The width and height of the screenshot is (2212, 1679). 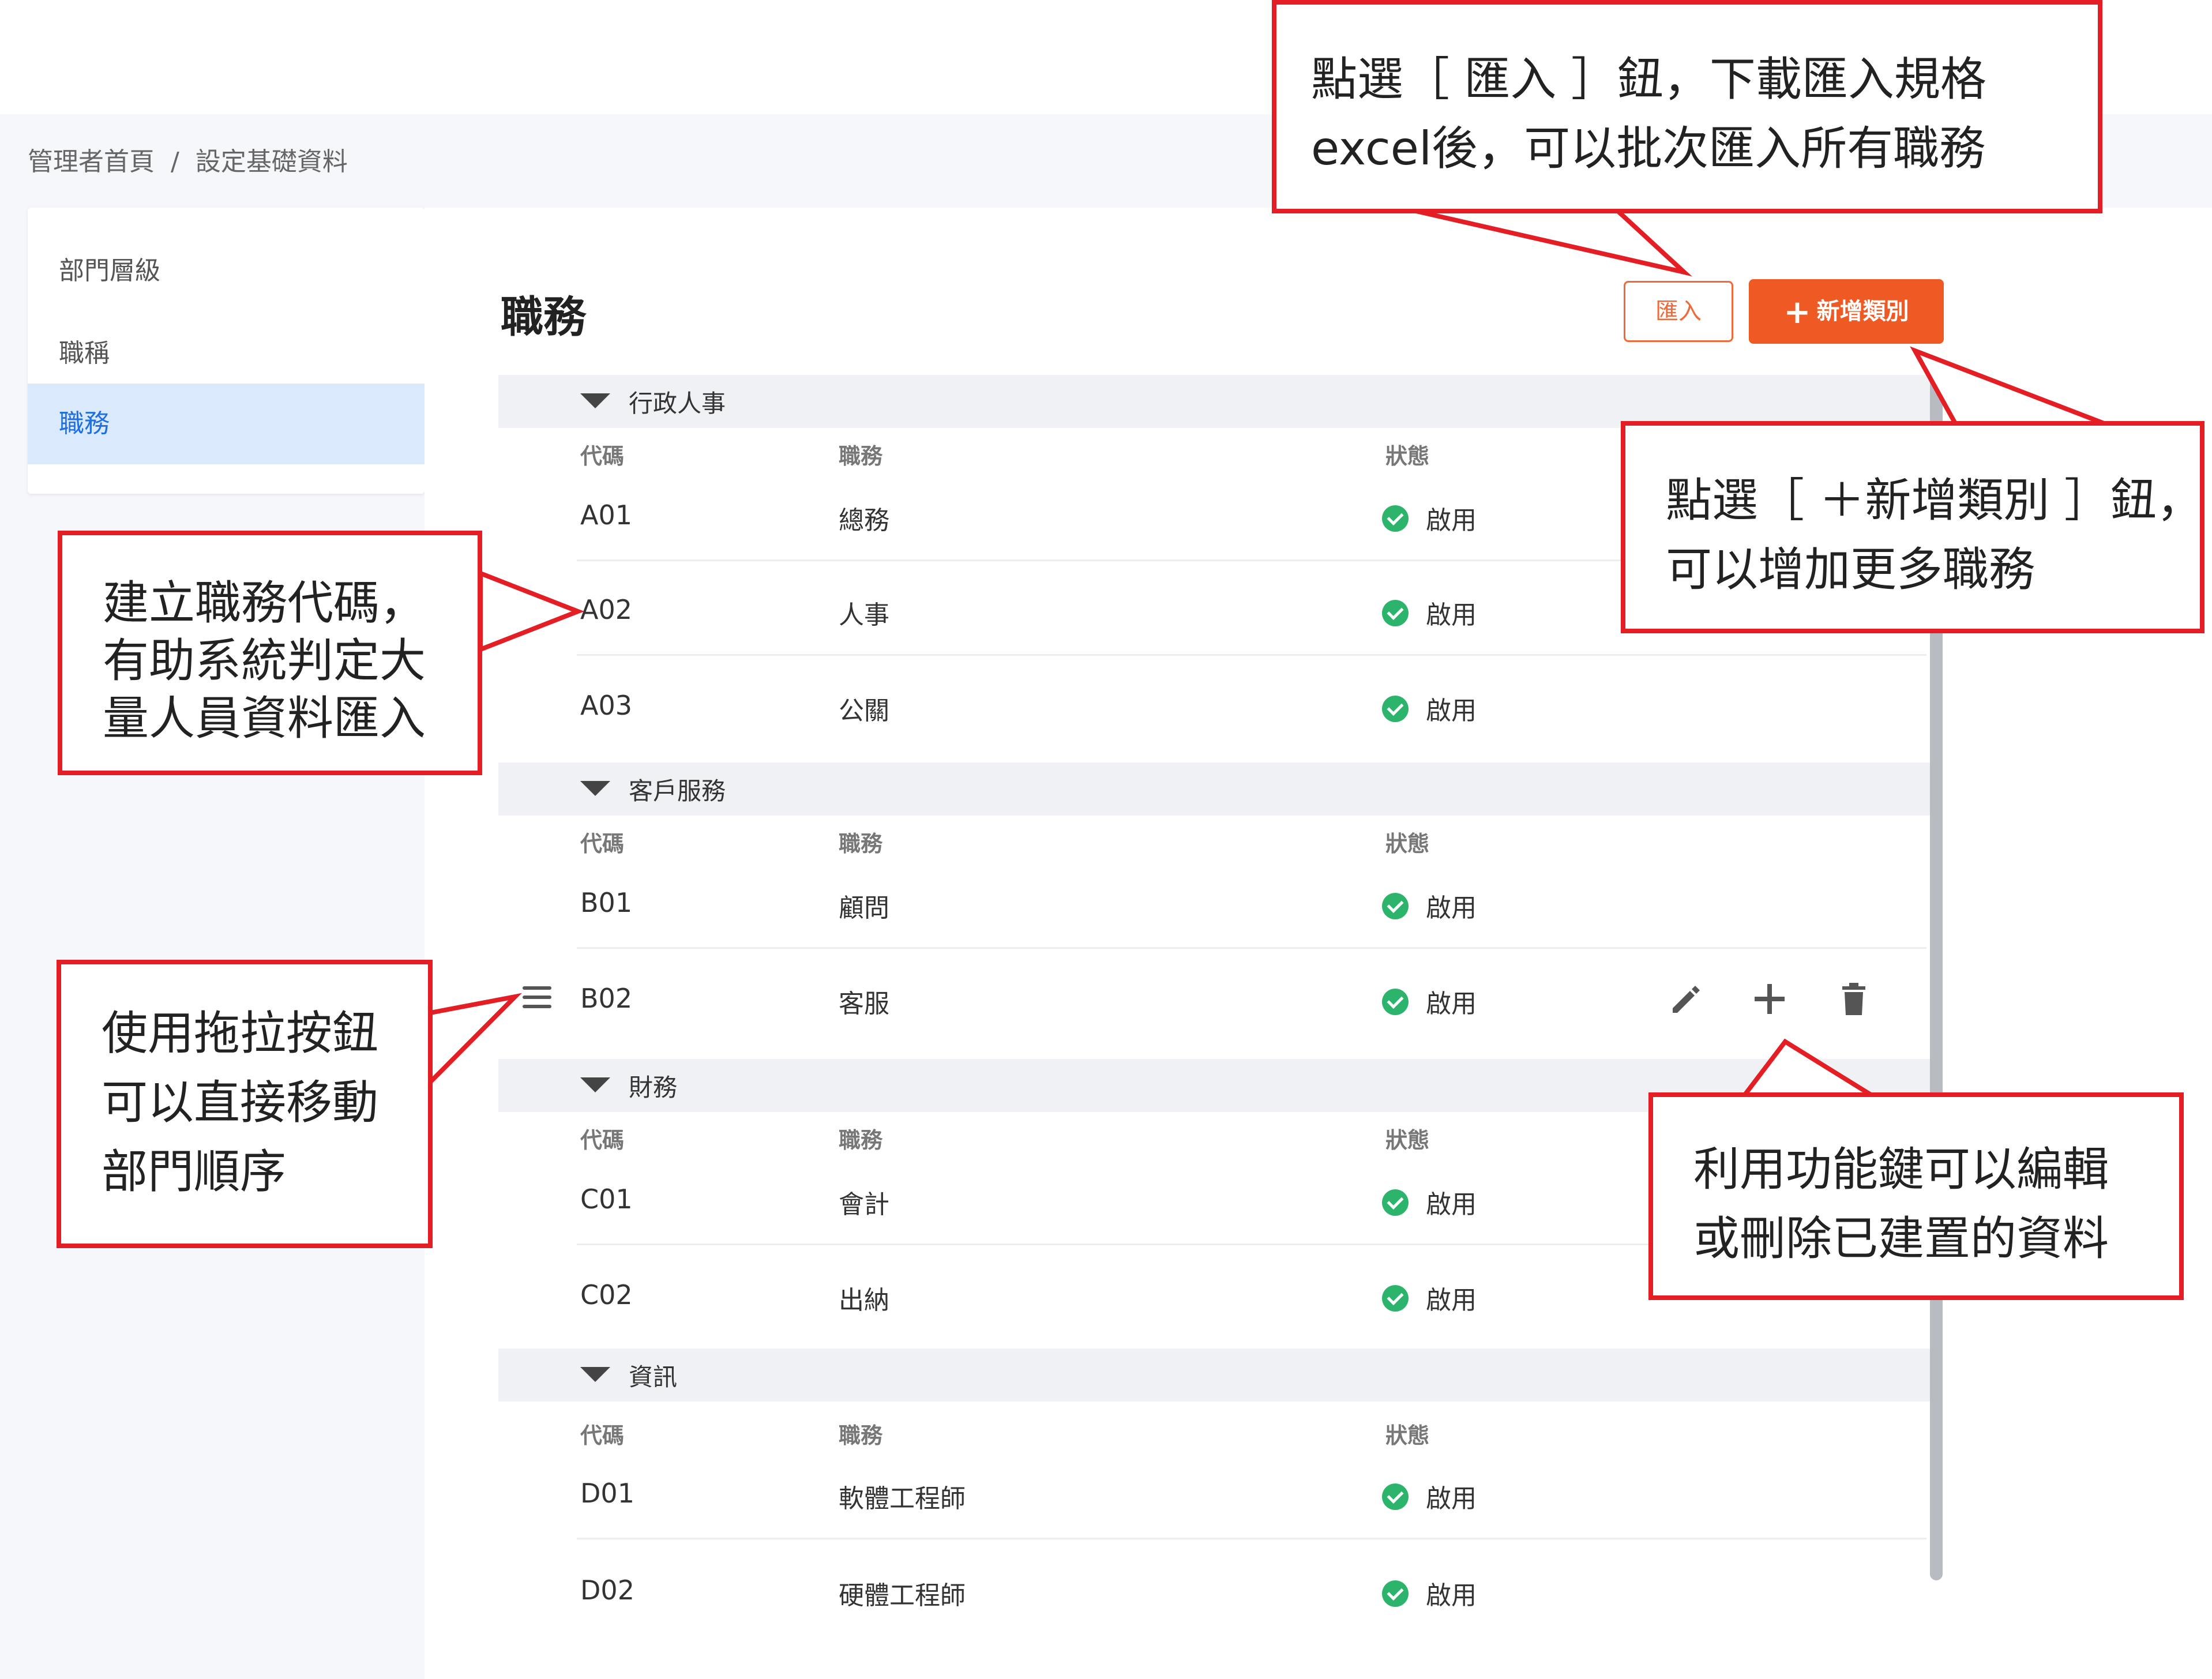 I want to click on callout-drag-line2: 可以直接移動, so click(x=240, y=1102).